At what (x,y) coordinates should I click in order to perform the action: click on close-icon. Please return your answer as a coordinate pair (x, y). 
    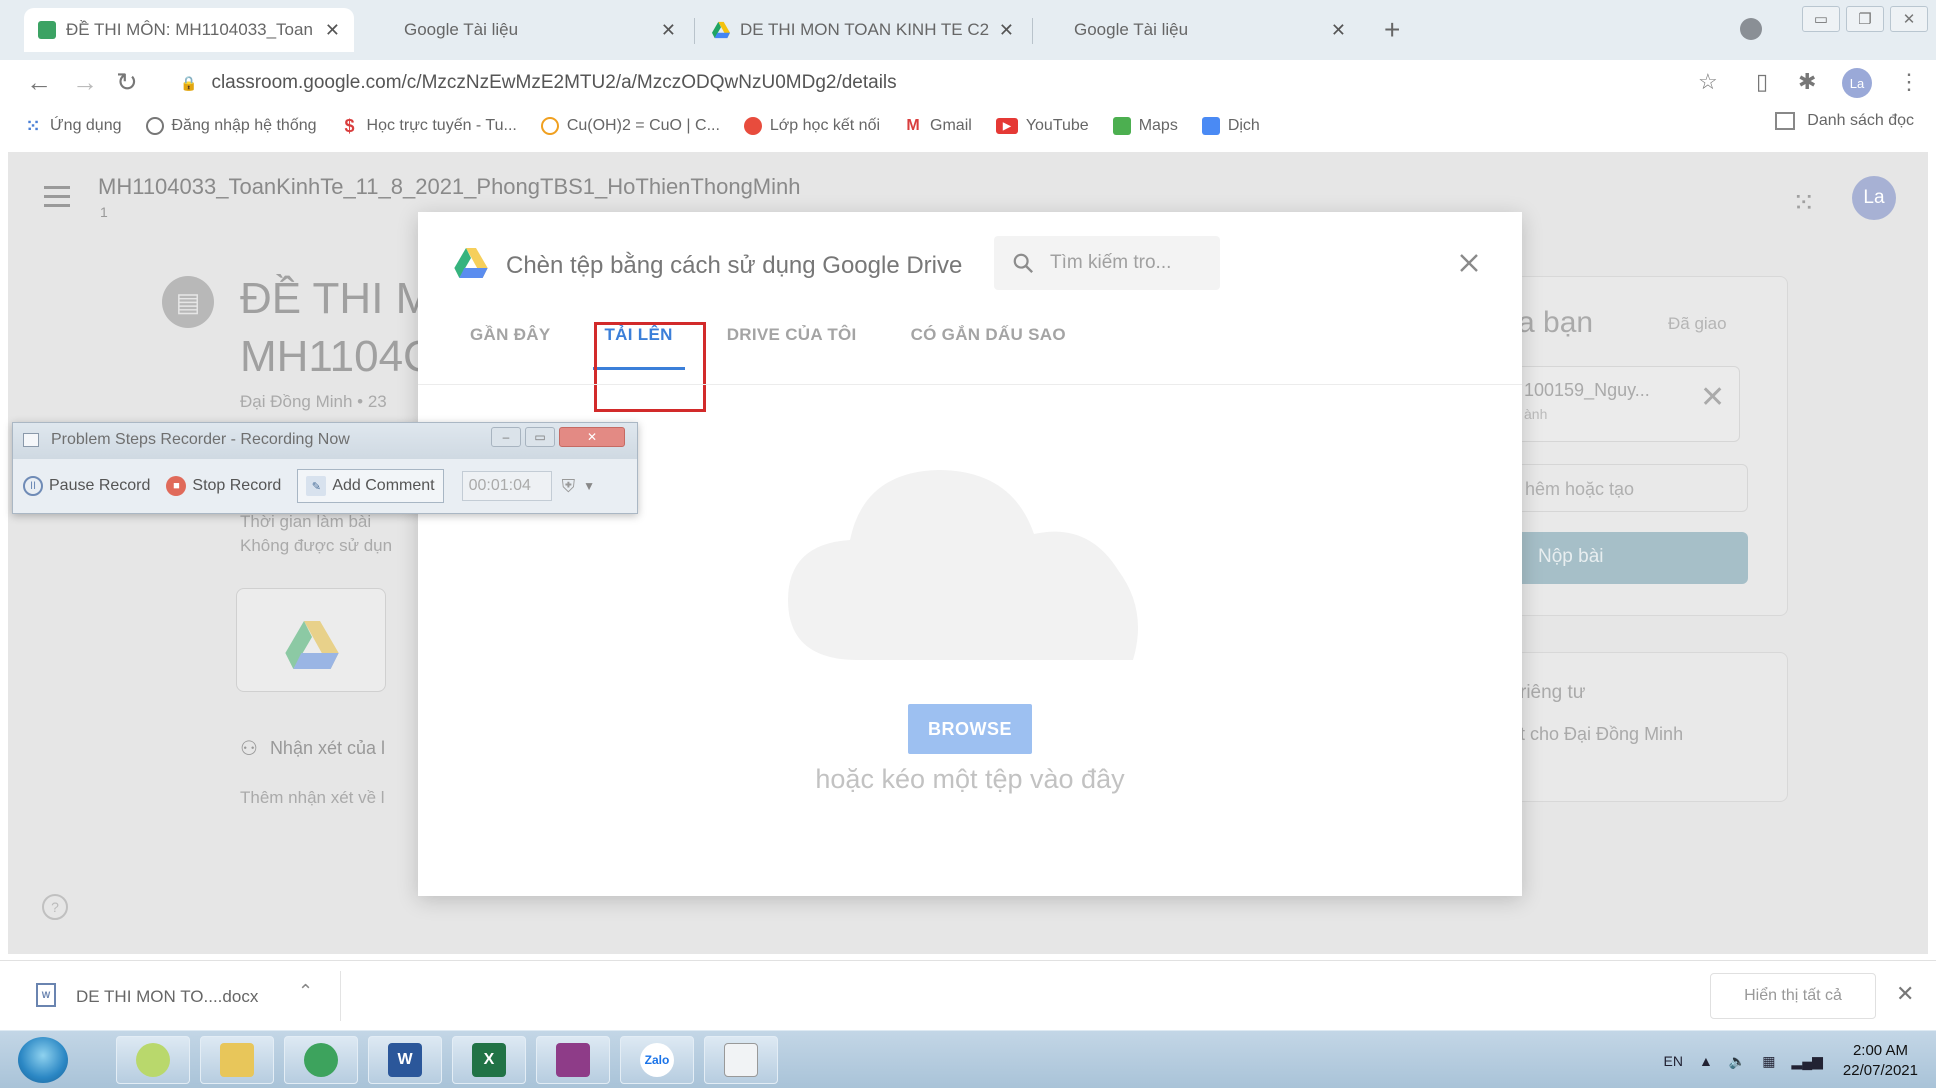
    Looking at the image, I should click on (1469, 263).